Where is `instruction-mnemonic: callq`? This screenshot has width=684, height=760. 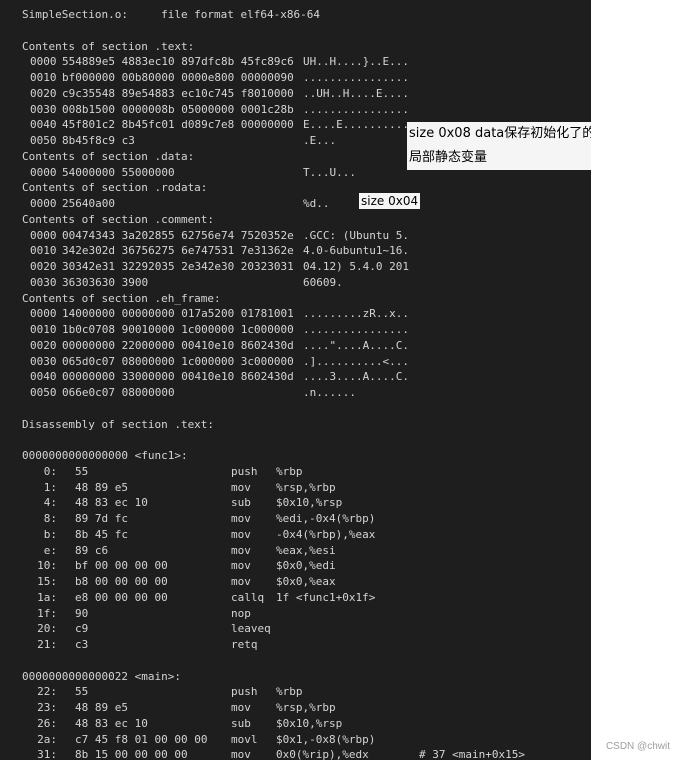
instruction-mnemonic: callq is located at coordinates (248, 597).